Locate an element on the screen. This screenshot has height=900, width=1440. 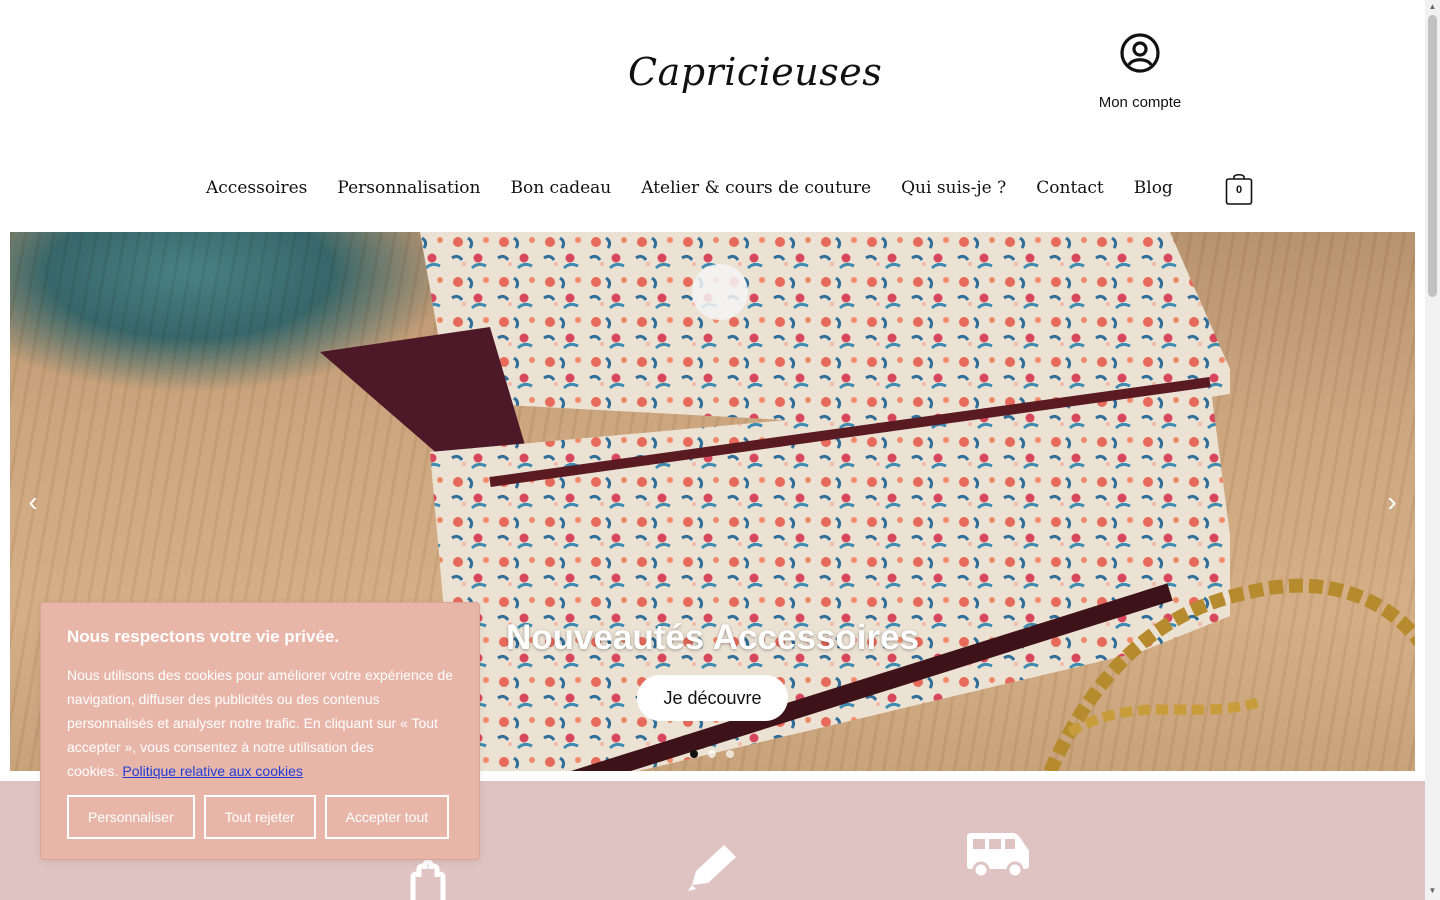
chevron-left-icon: ‹ is located at coordinates (33, 501).